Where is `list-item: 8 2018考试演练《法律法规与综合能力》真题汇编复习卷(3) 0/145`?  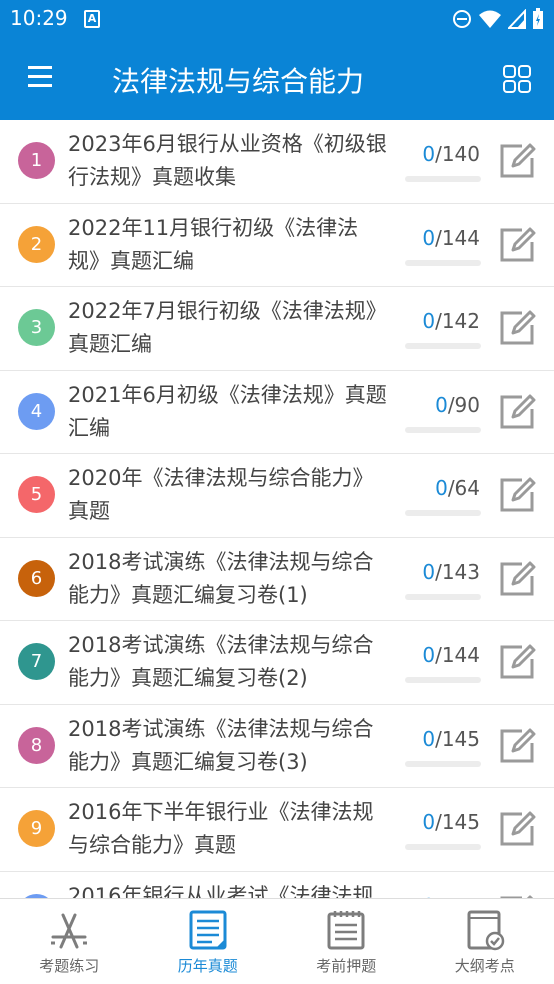
list-item: 8 2018考试演练《法律法规与综合能力》真题汇编复习卷(3) 0/145 is located at coordinates (277, 746).